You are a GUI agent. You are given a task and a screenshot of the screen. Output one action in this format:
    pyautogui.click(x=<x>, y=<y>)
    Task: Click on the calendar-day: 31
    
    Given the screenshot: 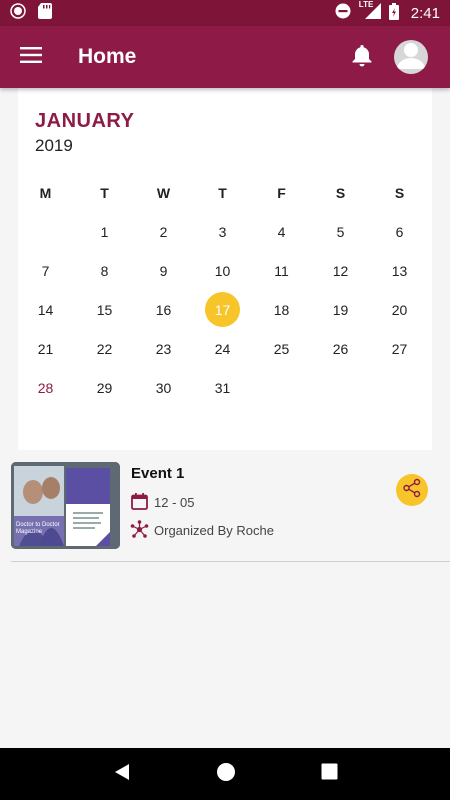 What is the action you would take?
    pyautogui.click(x=222, y=387)
    